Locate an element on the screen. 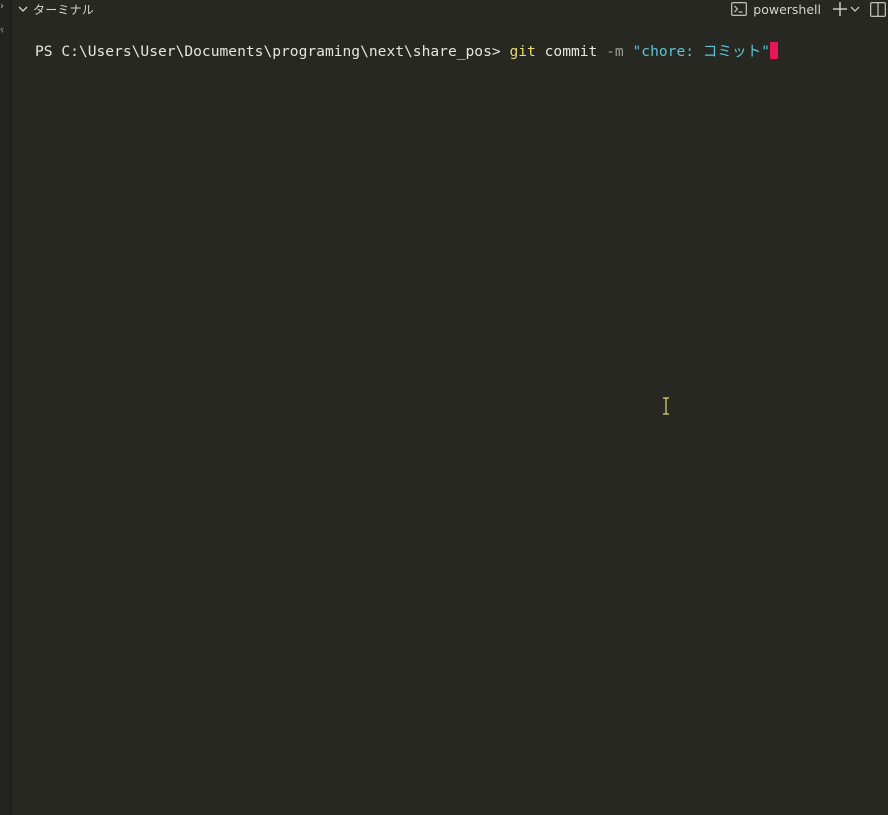 This screenshot has width=888, height=815. command-name: git is located at coordinates (522, 51).